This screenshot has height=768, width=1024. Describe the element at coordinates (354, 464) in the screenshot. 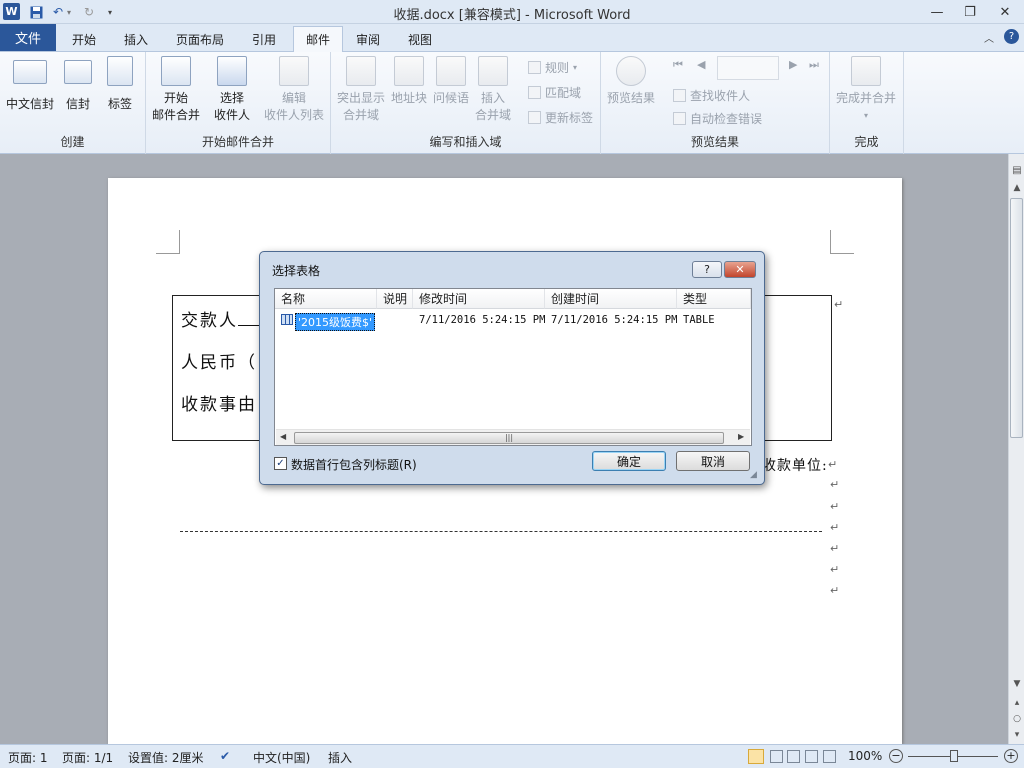

I see `header-row-checkbox-label: 数据首行包含列标题(R)` at that location.